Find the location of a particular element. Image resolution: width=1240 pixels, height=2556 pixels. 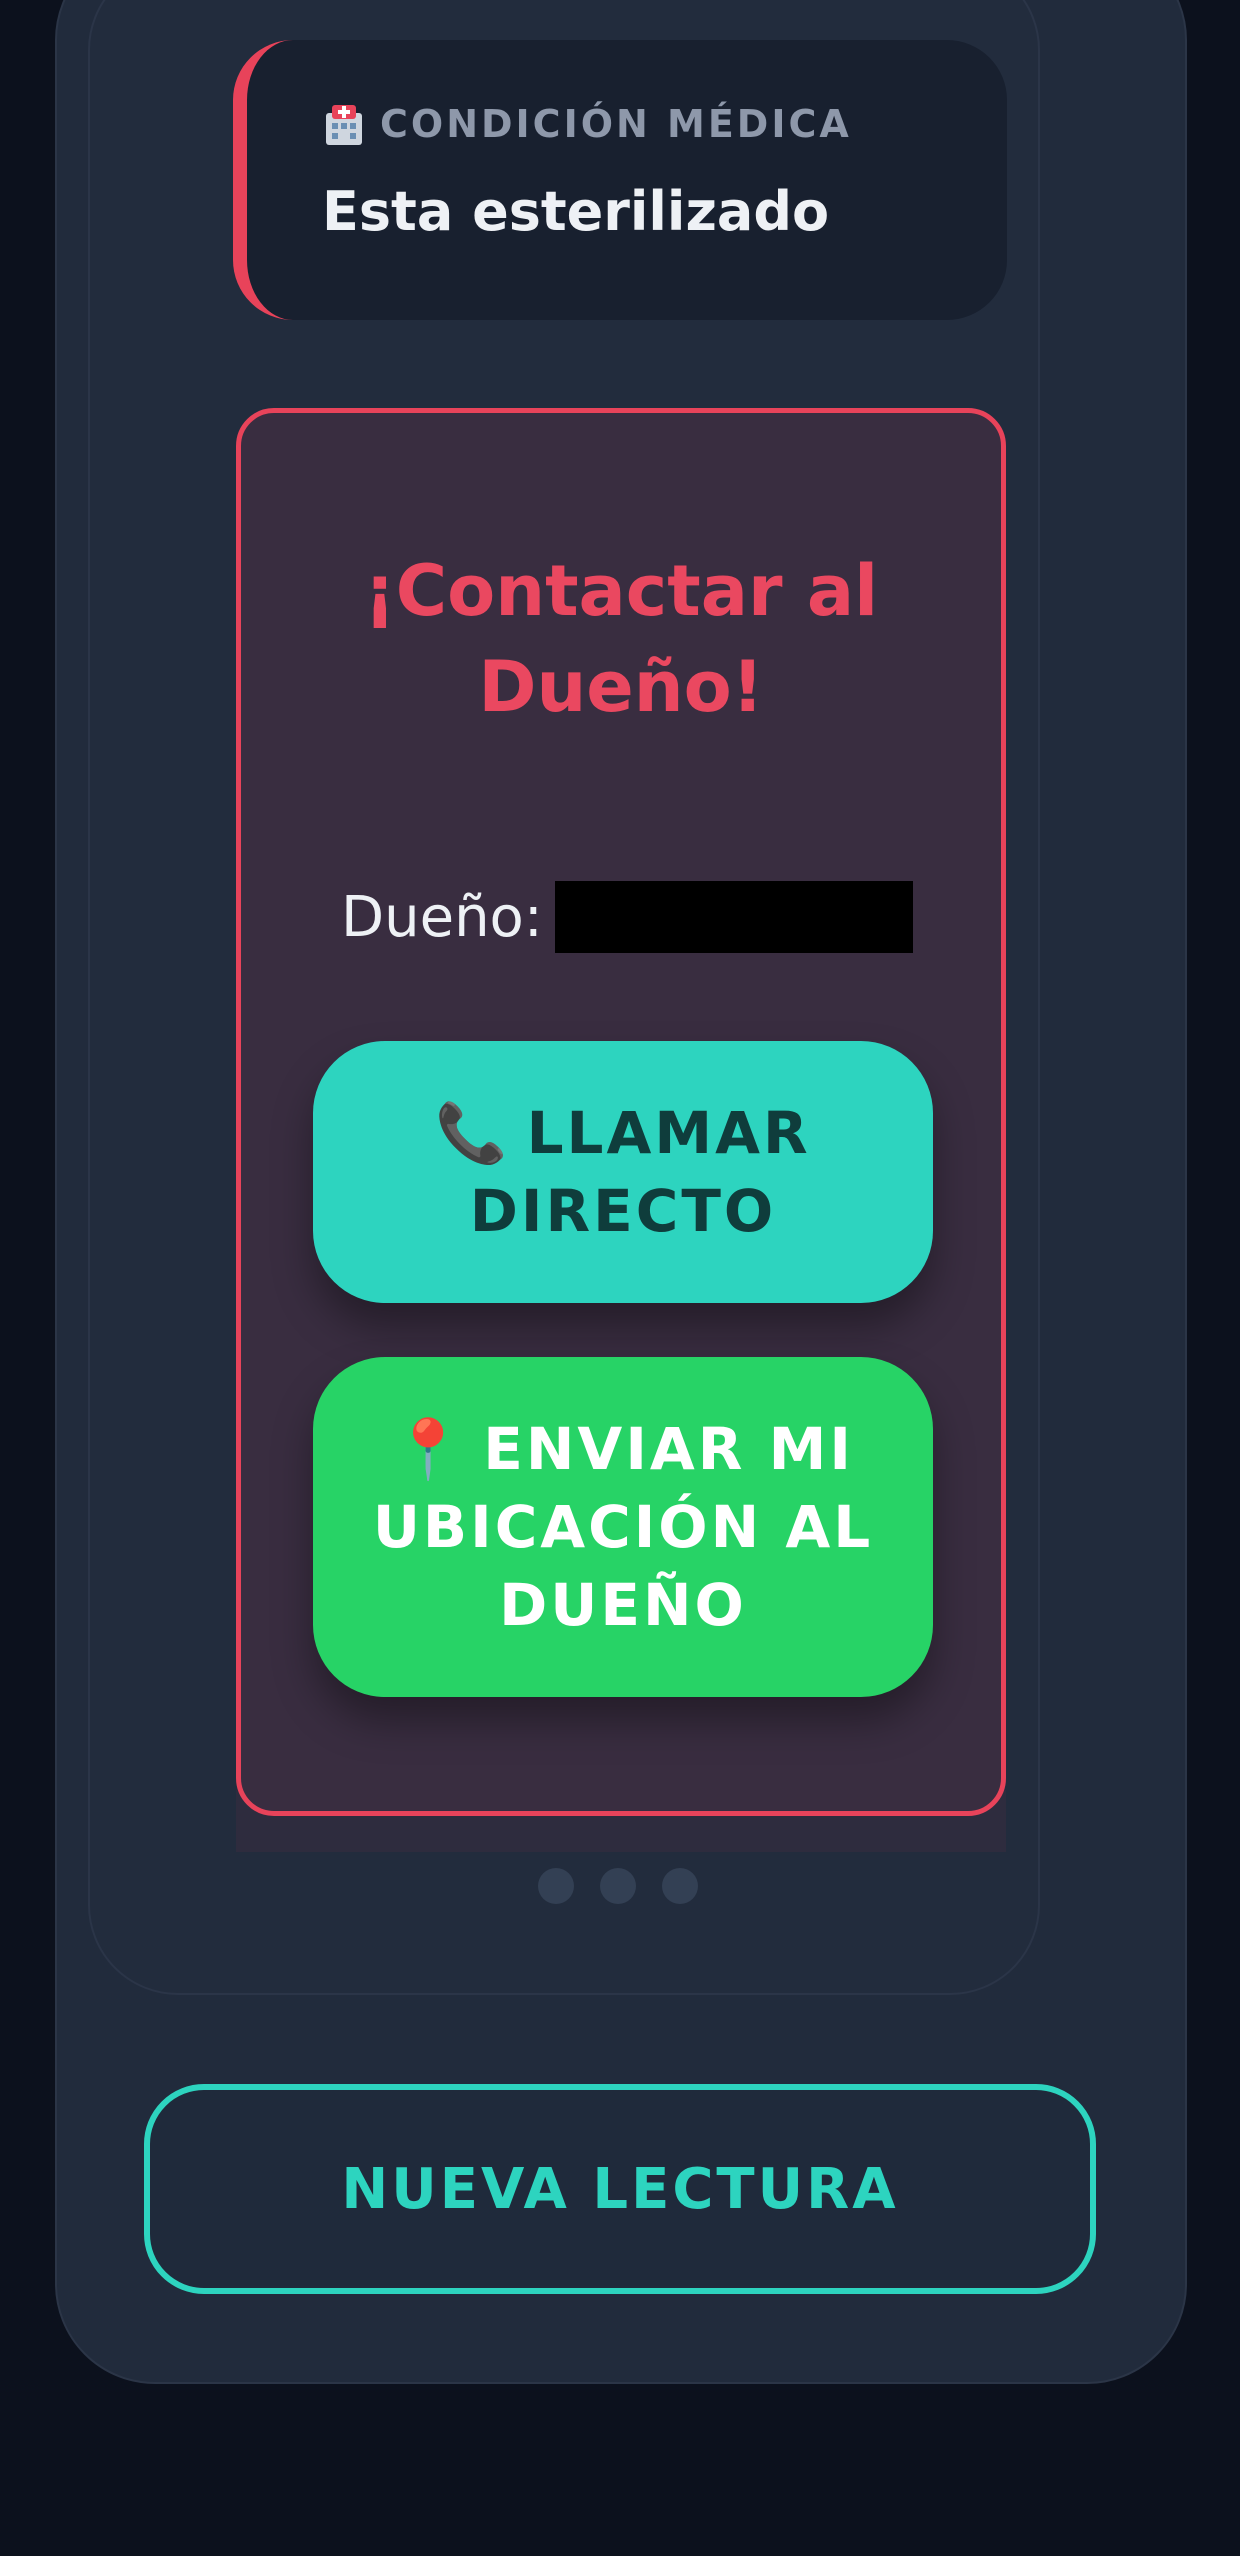

contact-owner-title: ¡Contactar al Dueño! is located at coordinates (621, 639).